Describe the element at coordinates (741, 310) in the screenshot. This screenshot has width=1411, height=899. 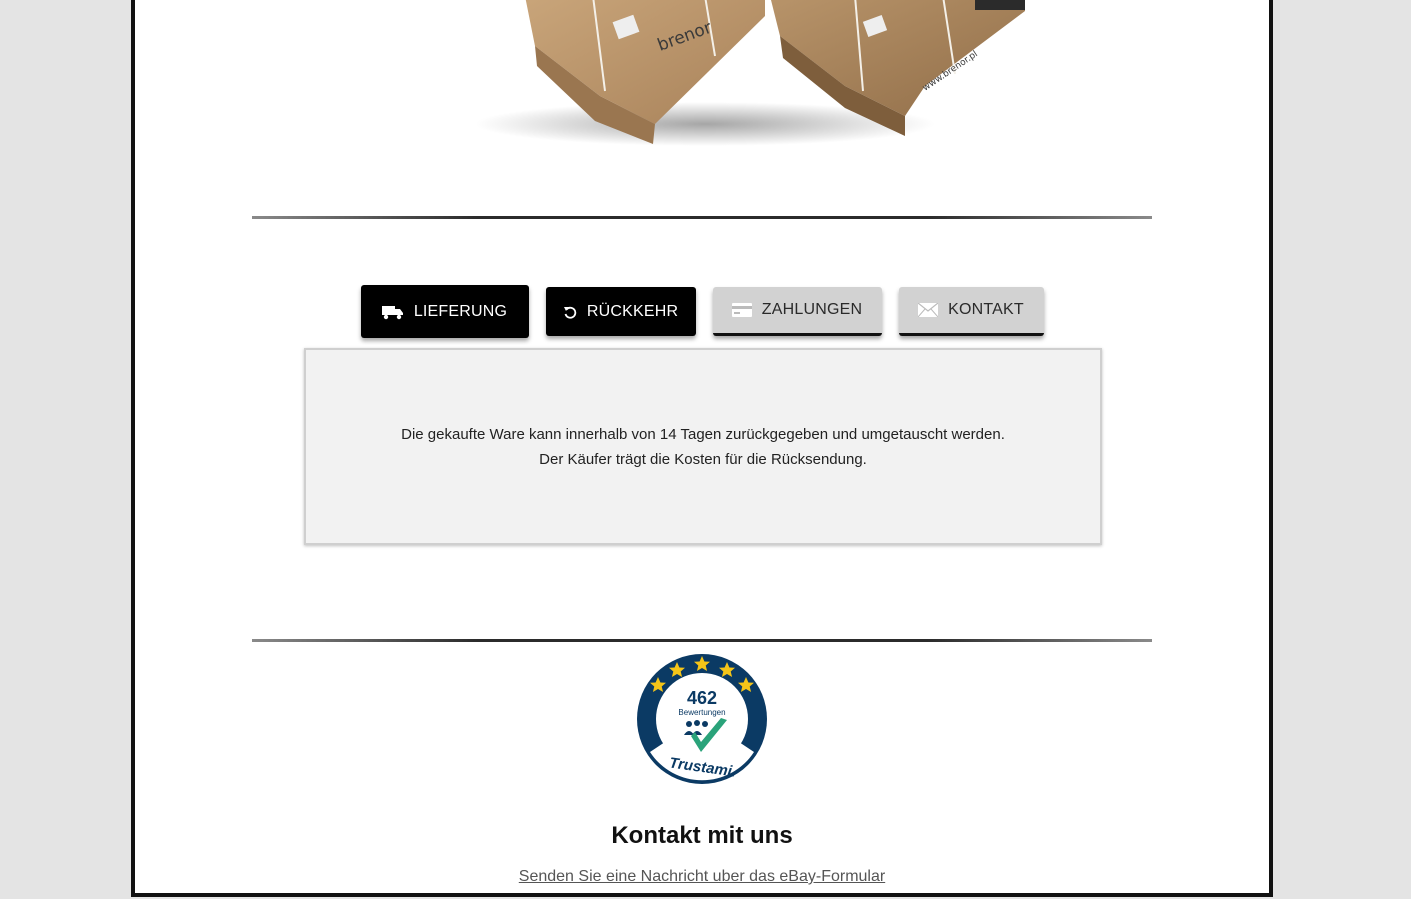
I see `credit-card-icon` at that location.